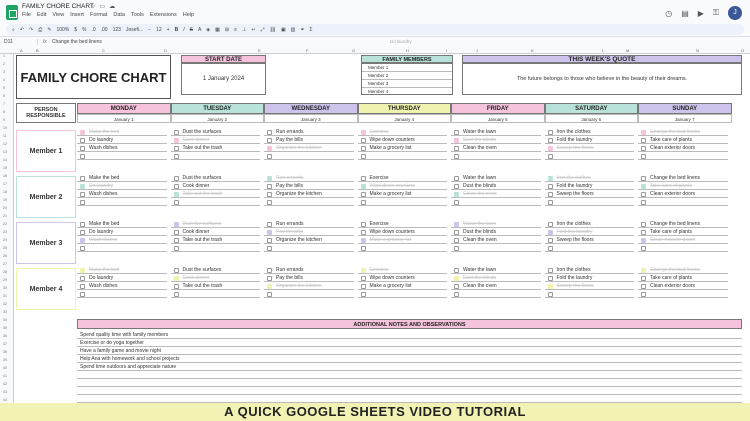 The image size is (750, 421). What do you see at coordinates (409, 351) in the screenshot?
I see `note-line: Have a family game and movie night` at bounding box center [409, 351].